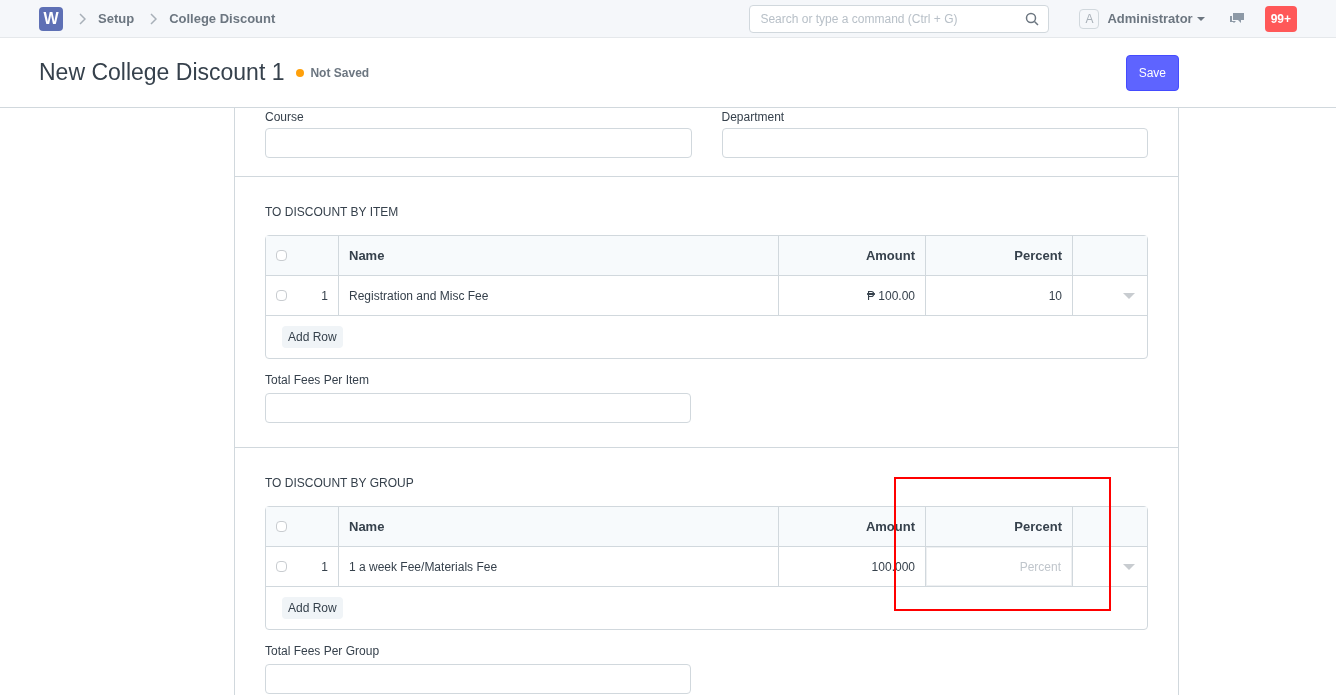 This screenshot has width=1336, height=695. Describe the element at coordinates (1200, 18) in the screenshot. I see `caret-icon` at that location.